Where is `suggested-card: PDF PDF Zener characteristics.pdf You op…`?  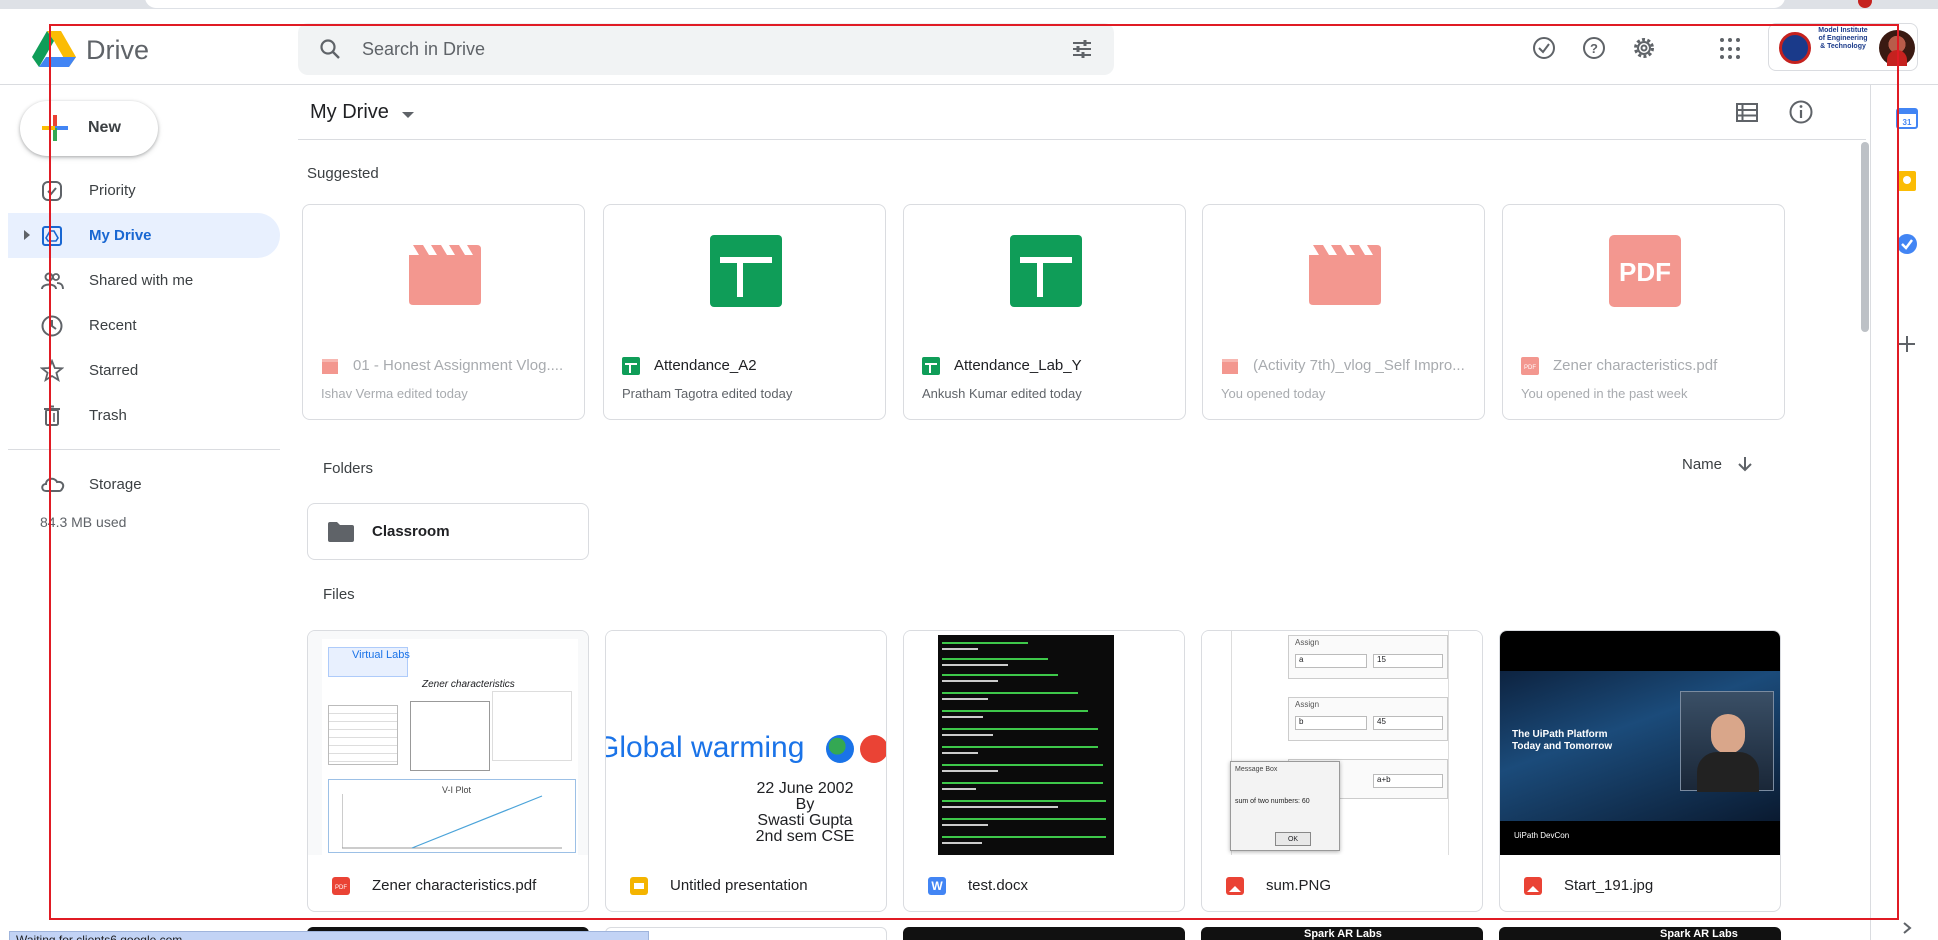 suggested-card: PDF PDF Zener characteristics.pdf You op… is located at coordinates (1643, 312).